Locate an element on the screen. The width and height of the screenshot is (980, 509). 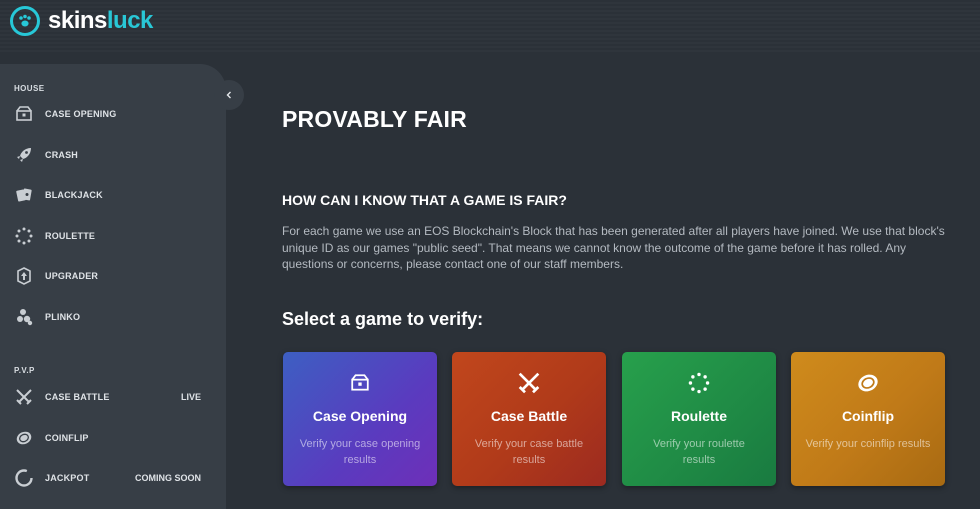
sidebar-item-blackjack: BLACKJACK is located at coordinates (113, 195).